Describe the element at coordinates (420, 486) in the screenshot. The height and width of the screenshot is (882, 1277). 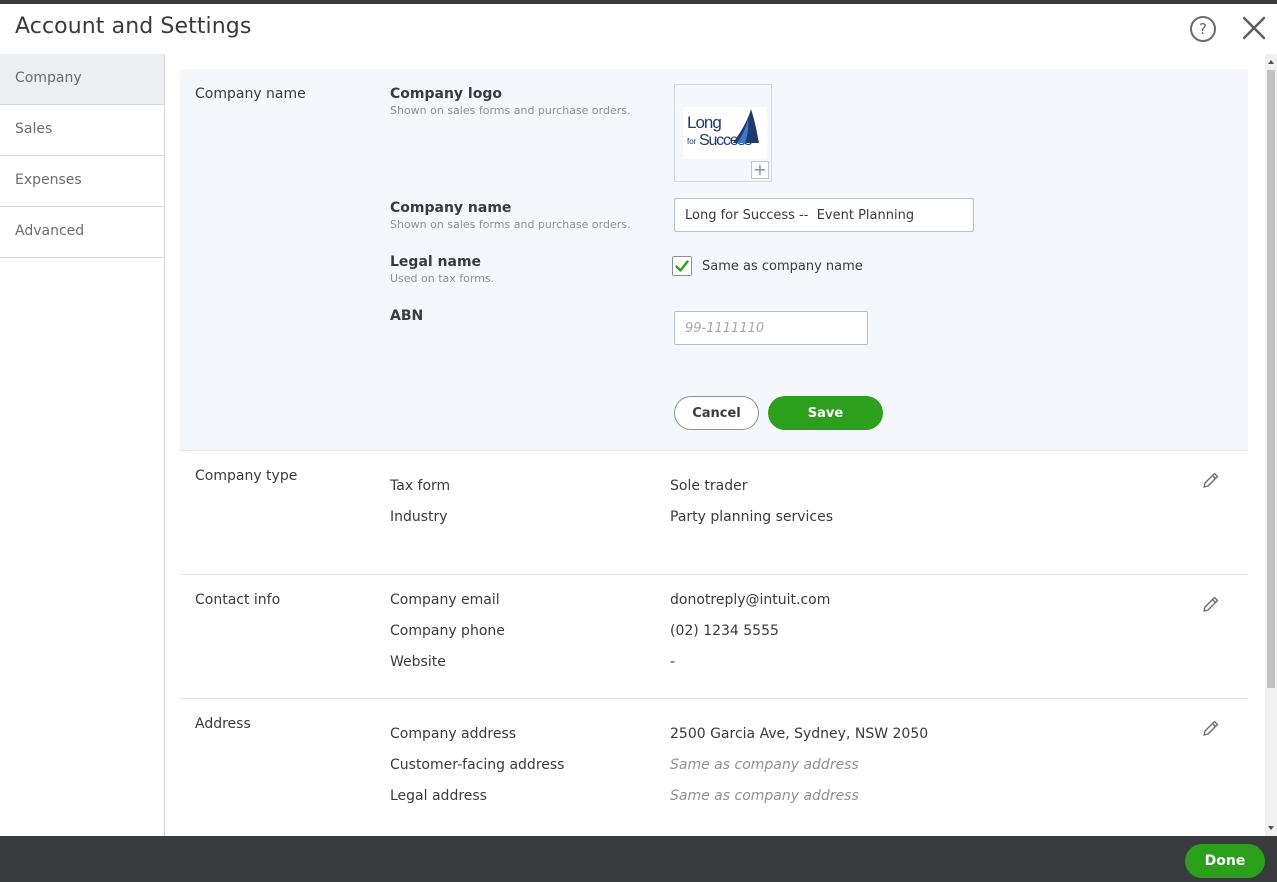
I see `tax-form-label: Tax form` at that location.